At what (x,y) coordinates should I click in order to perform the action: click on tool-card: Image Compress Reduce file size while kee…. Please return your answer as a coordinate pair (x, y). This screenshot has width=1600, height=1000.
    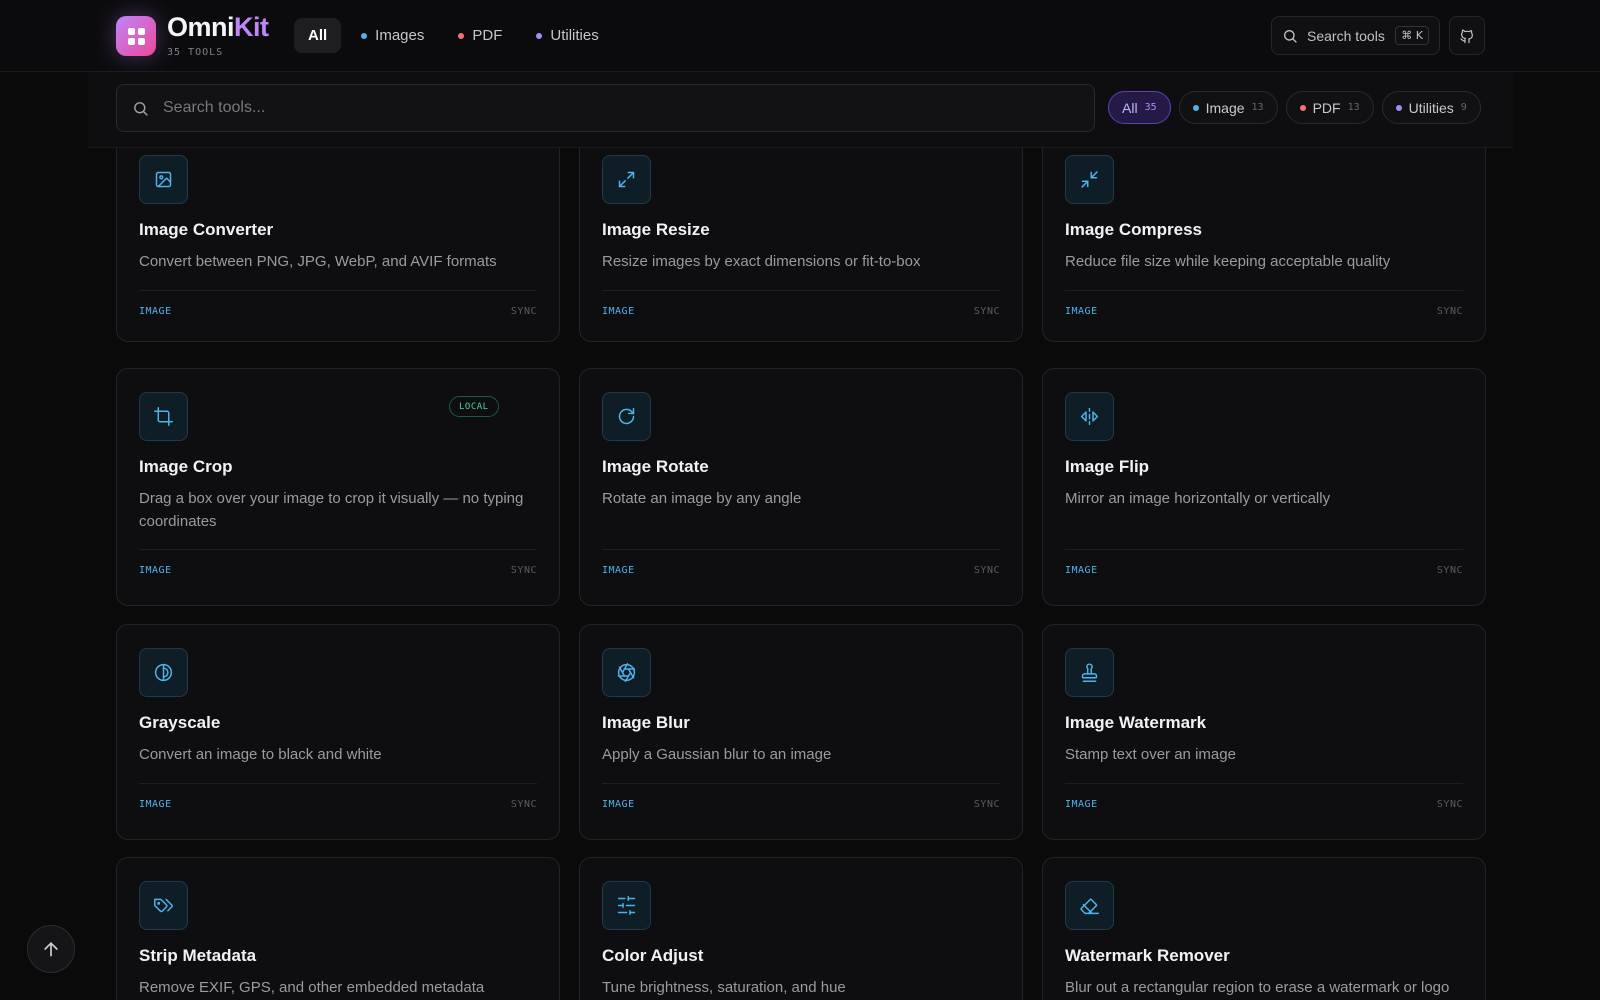
    Looking at the image, I should click on (1264, 231).